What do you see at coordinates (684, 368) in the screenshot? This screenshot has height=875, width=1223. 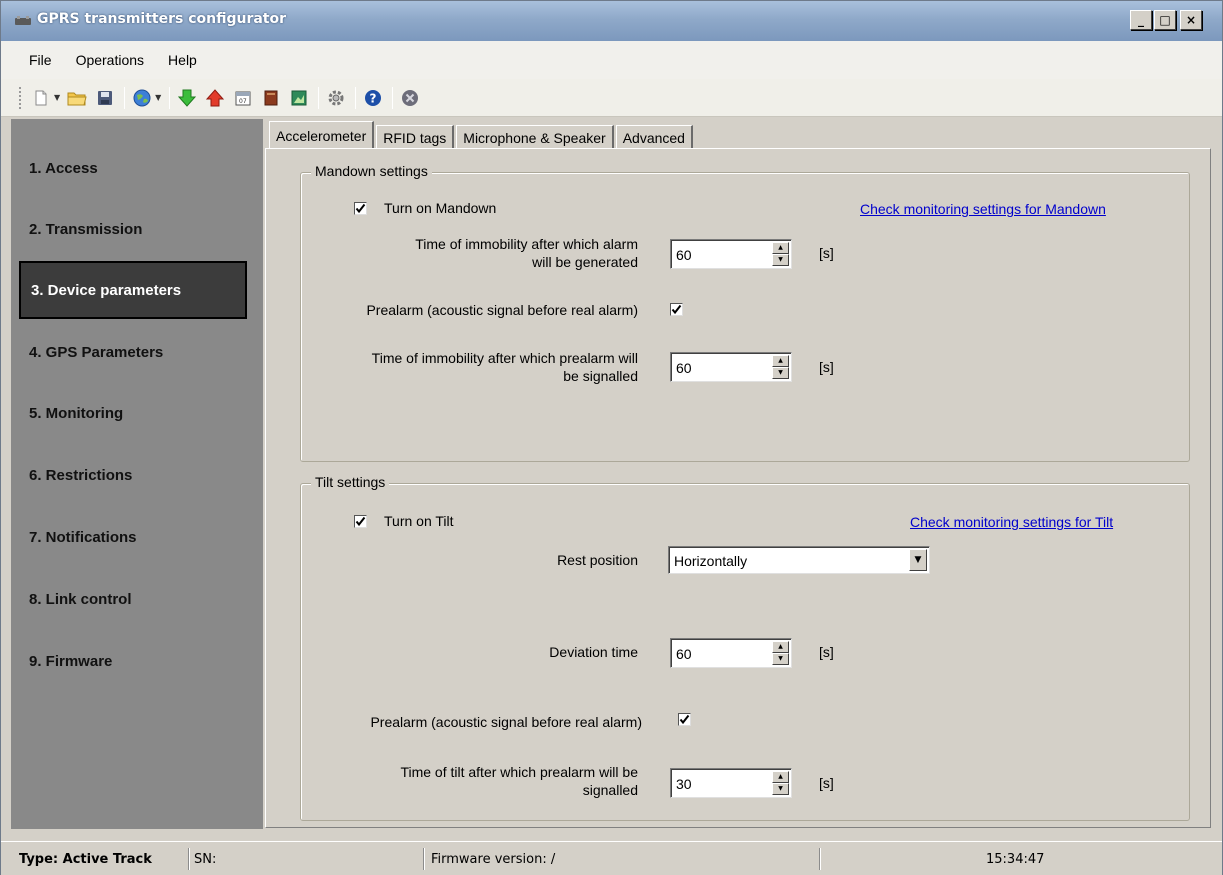 I see `mandown-pre-immobility-value: 60` at bounding box center [684, 368].